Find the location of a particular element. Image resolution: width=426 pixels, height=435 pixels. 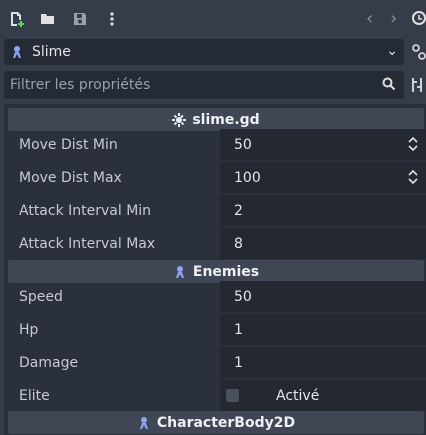

section-enemies: Enemies is located at coordinates (216, 271).